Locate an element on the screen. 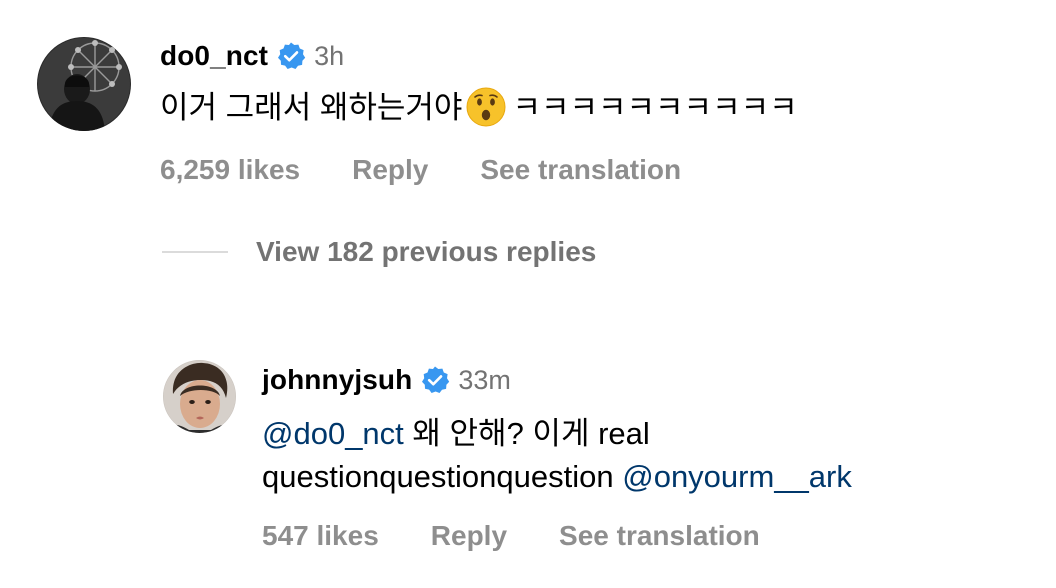 This screenshot has height=588, width=1056. reply-text-part: questionquestionquestion is located at coordinates (442, 476).